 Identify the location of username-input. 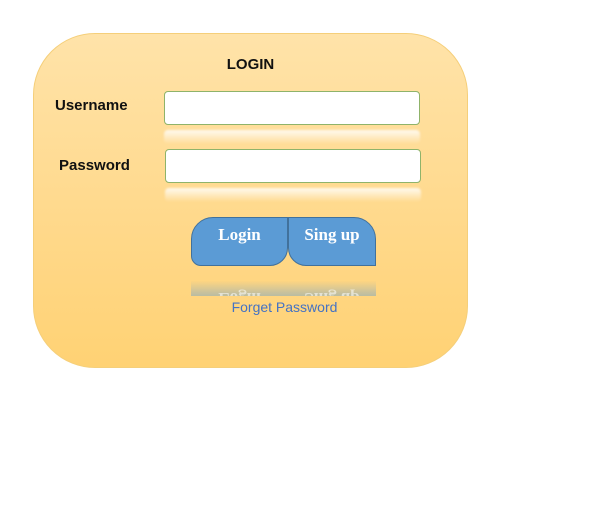
(292, 108).